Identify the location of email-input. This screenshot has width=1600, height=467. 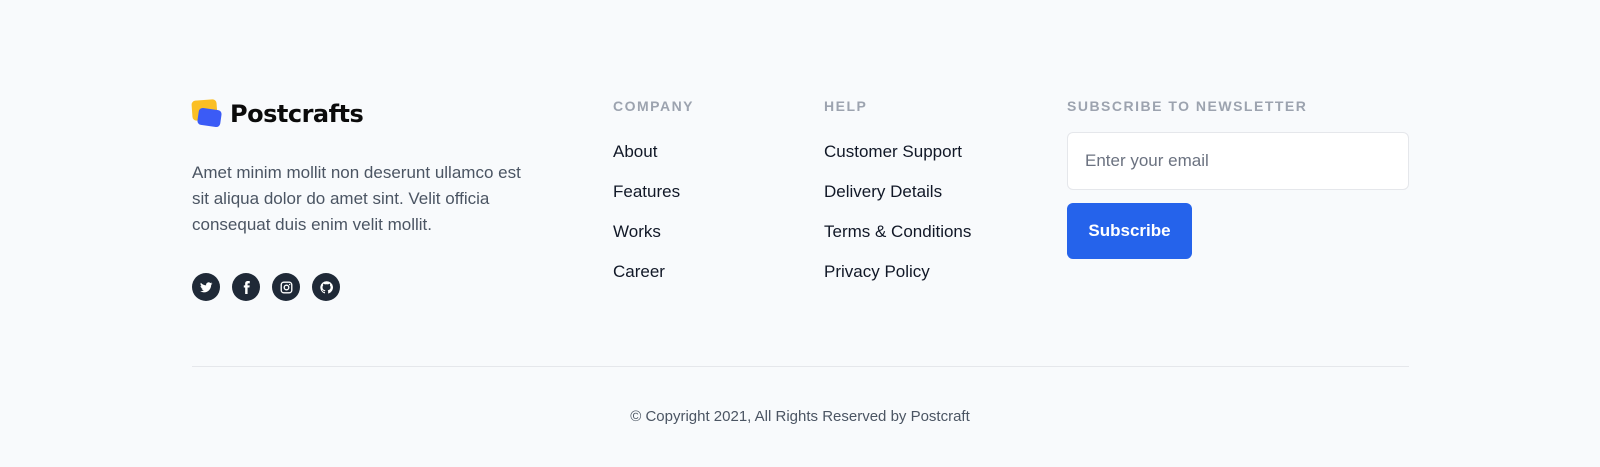
(1238, 161).